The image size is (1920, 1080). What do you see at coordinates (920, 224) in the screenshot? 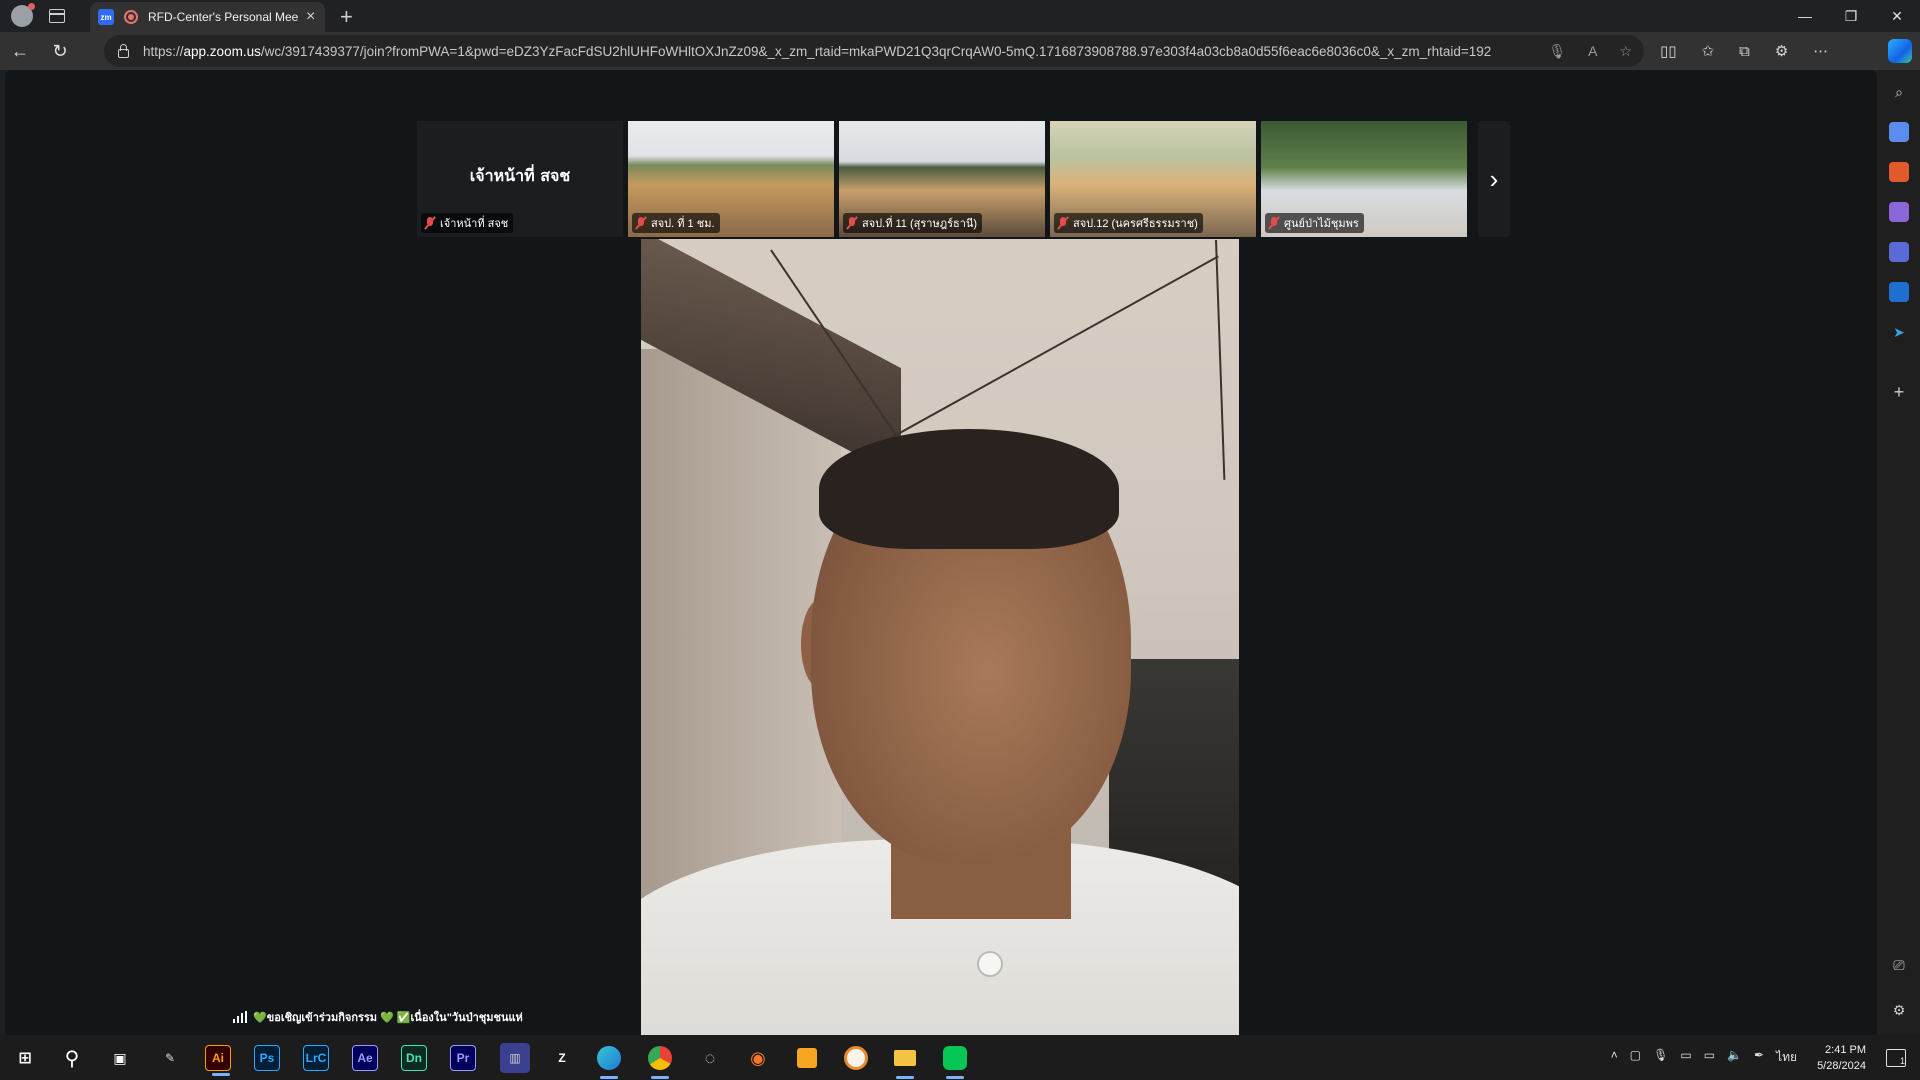
I see `participant-name: สจป.ที่ 11 (สุราษฎร์ธานี)` at bounding box center [920, 224].